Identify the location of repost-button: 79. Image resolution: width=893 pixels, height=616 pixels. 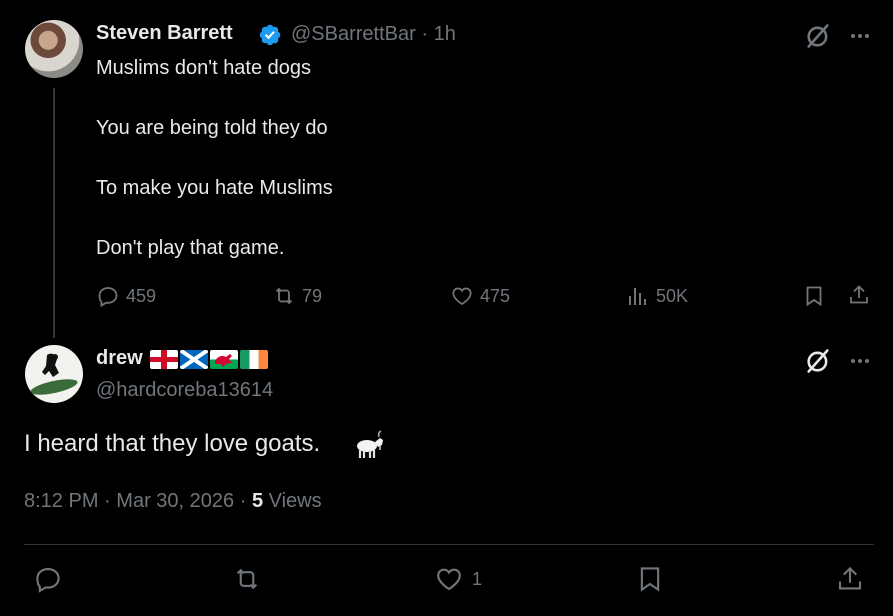
(297, 296).